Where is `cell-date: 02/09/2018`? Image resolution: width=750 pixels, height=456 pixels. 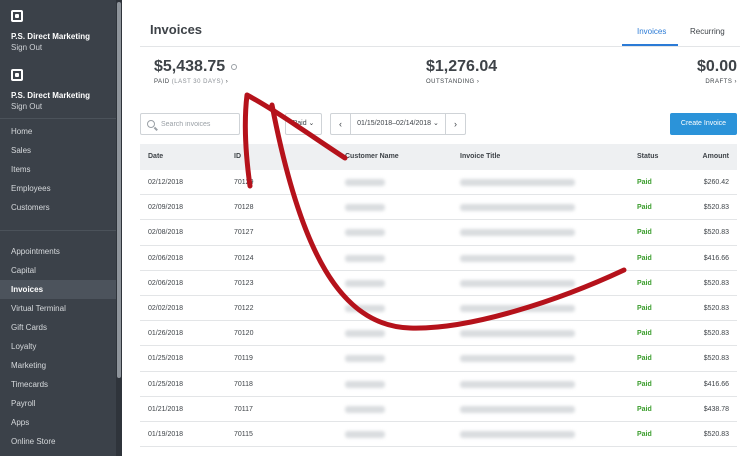
cell-date: 02/09/2018 is located at coordinates (166, 208).